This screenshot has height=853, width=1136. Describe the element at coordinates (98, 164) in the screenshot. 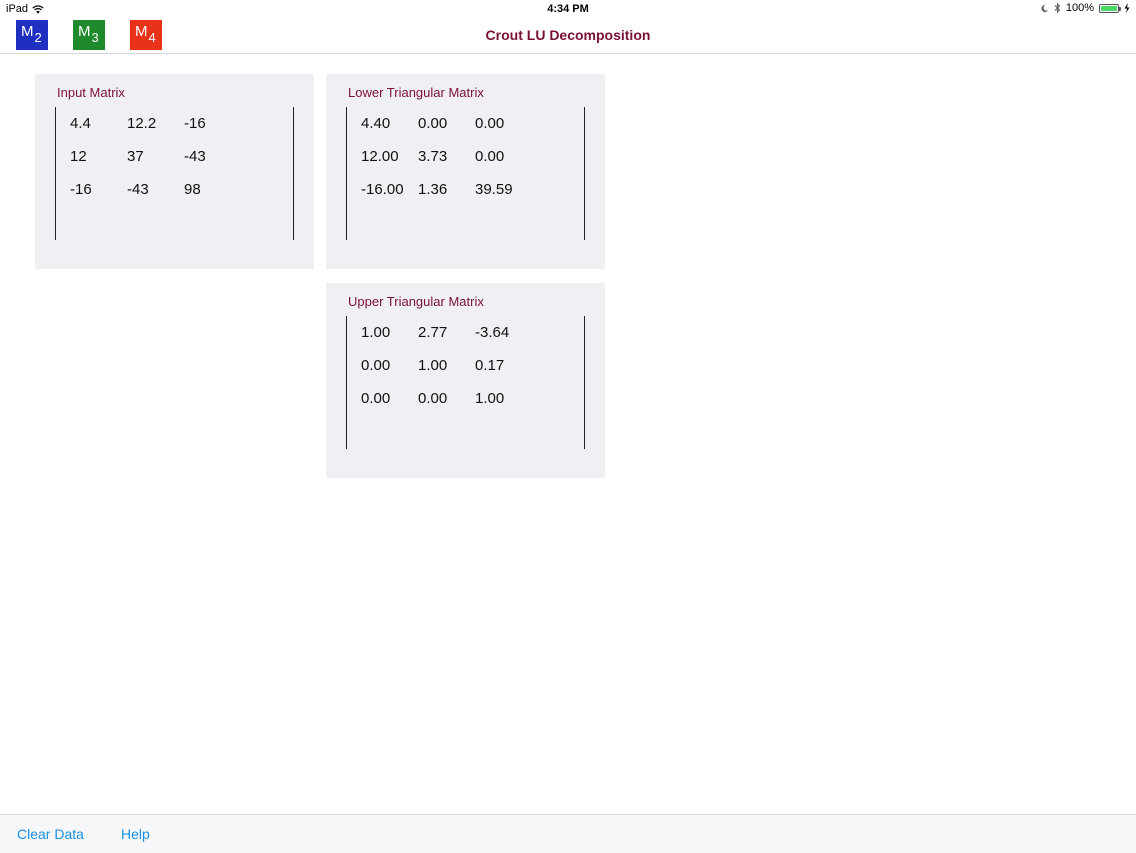

I see `input-cell: 12` at that location.